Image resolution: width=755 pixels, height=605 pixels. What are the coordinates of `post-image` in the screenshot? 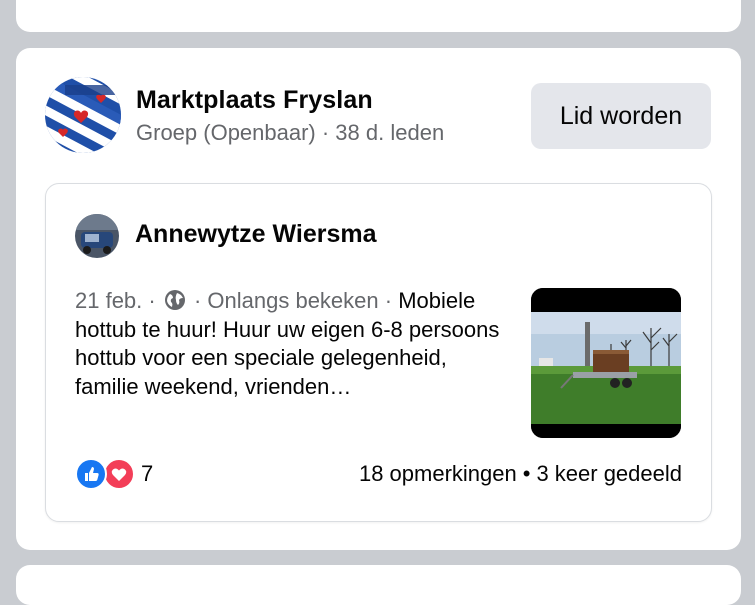 It's located at (606, 363).